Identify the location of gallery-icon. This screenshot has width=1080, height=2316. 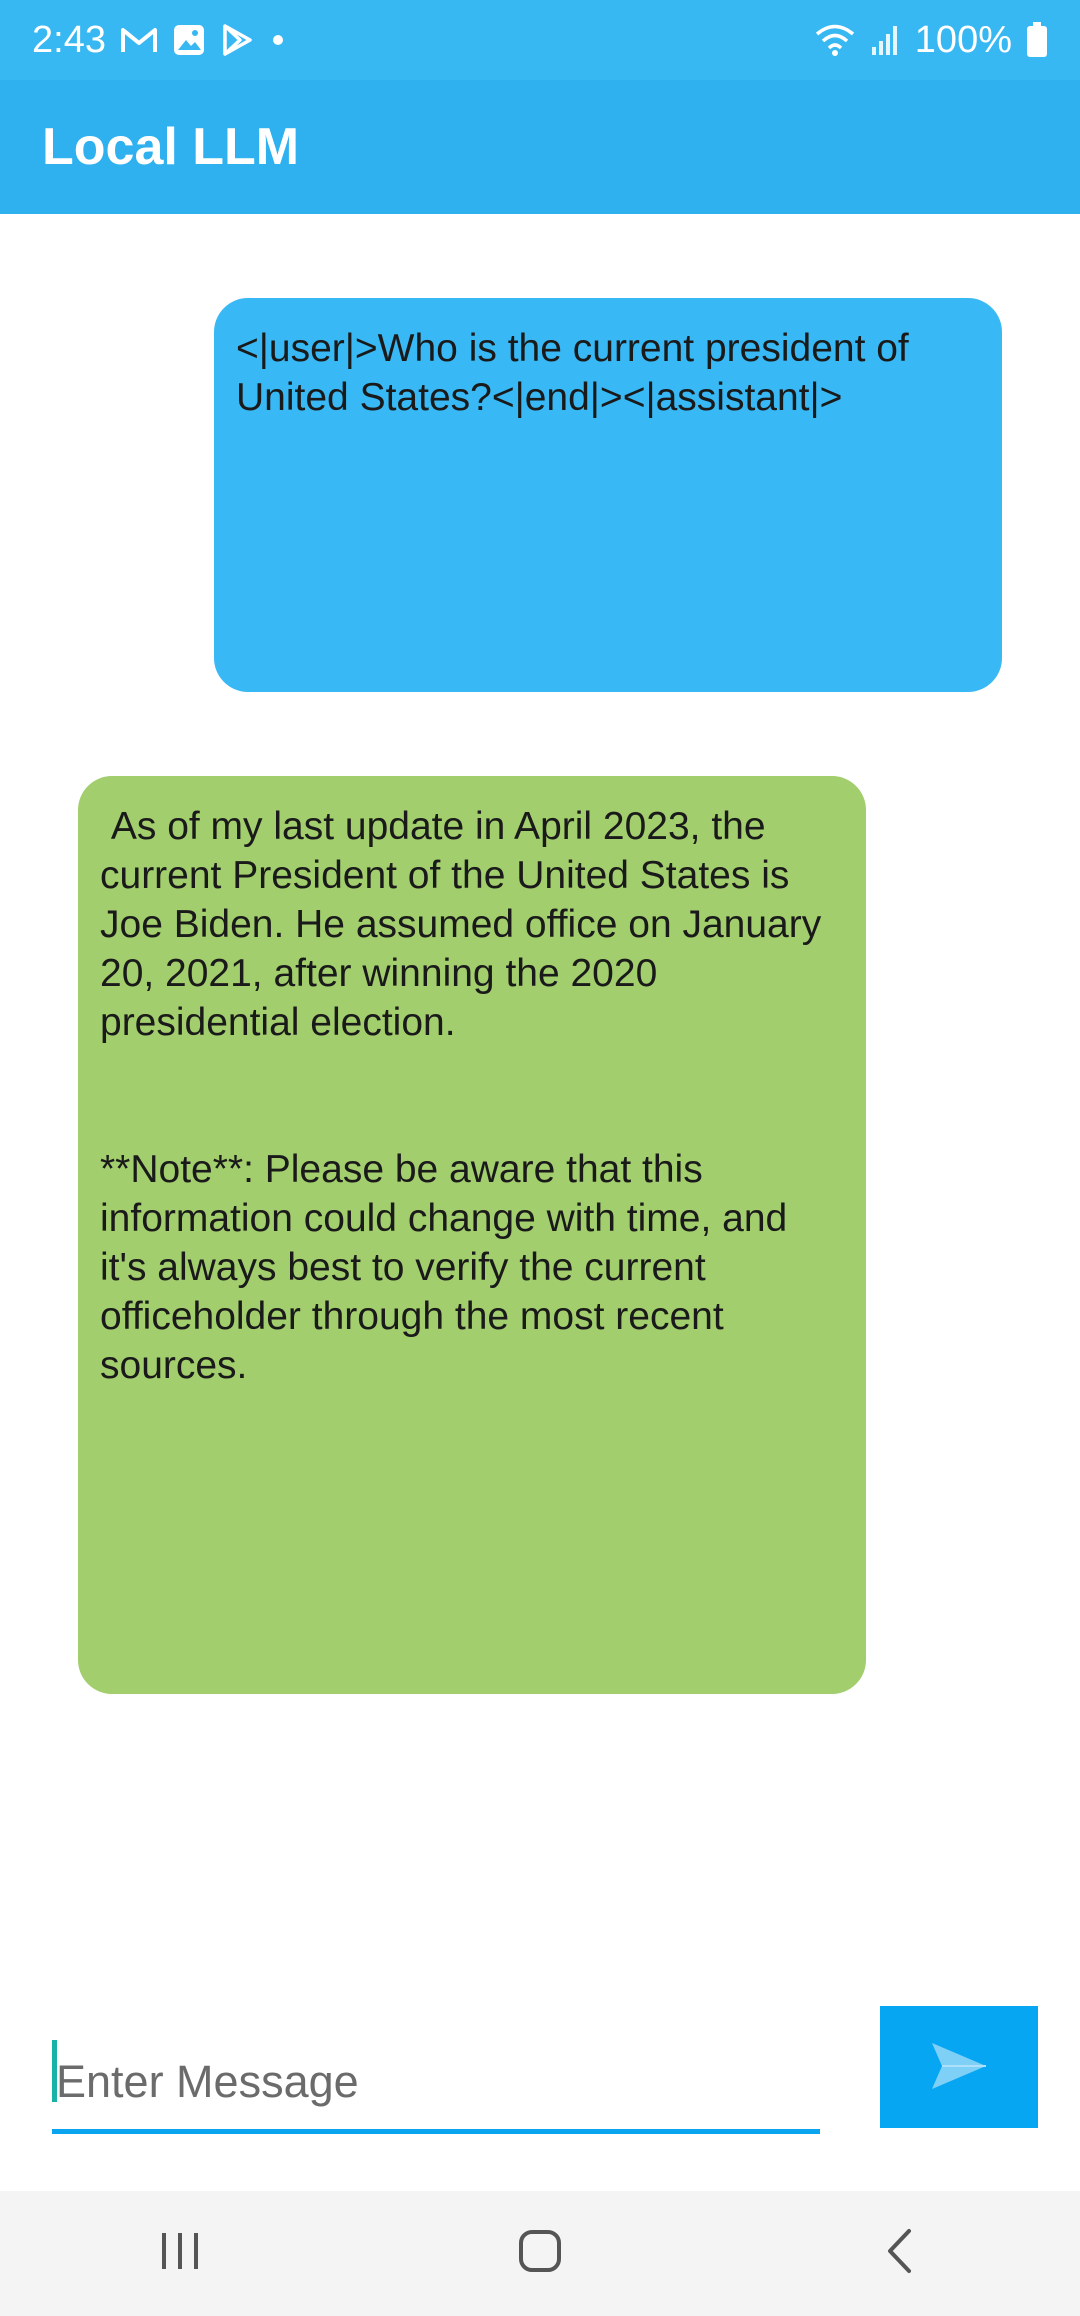
(189, 40).